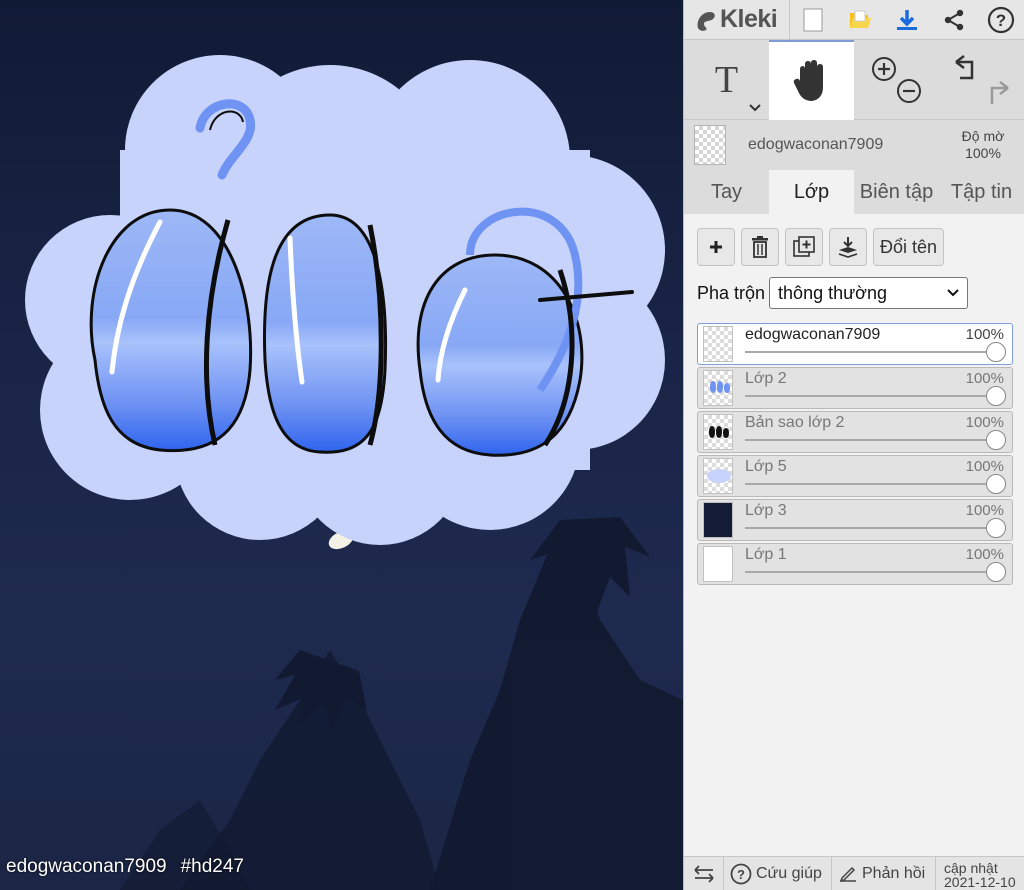 This screenshot has height=890, width=1024. Describe the element at coordinates (816, 144) in the screenshot. I see `current-layer-name: edogwaconan7909` at that location.